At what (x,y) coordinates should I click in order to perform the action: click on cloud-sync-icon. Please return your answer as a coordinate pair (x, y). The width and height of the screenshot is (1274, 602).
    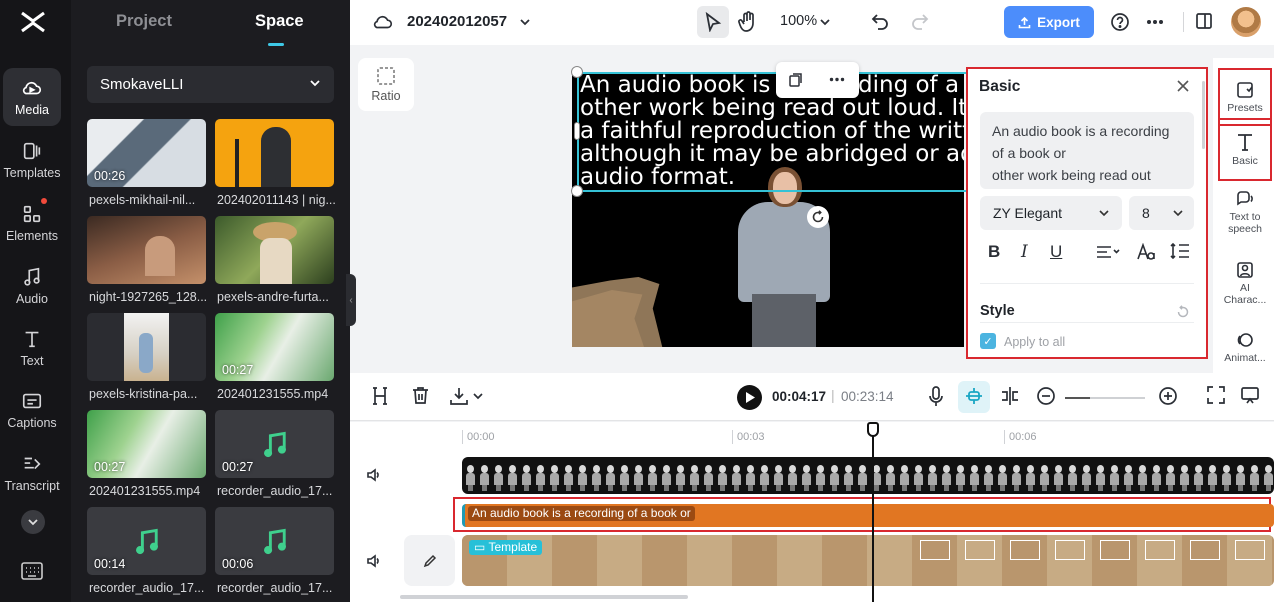
    Looking at the image, I should click on (383, 22).